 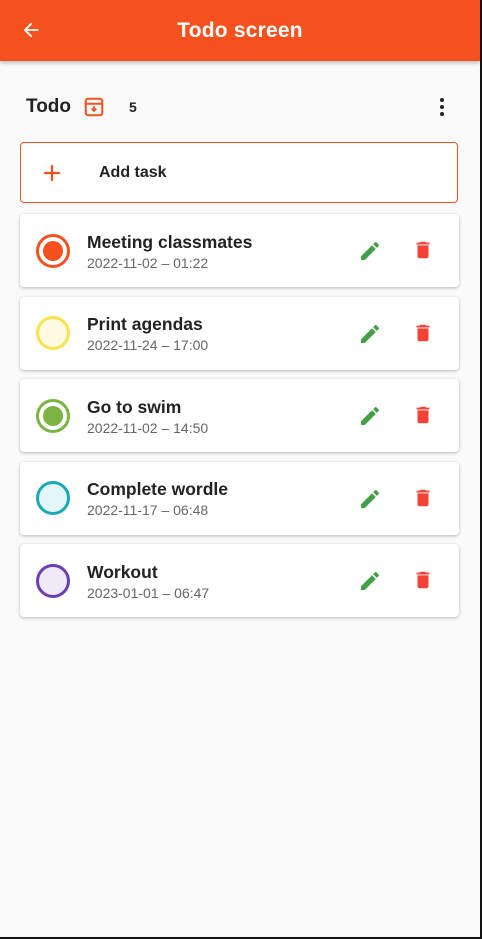 I want to click on task-text: Print agendas 2022-11-24 – 17:00, so click(x=147, y=333).